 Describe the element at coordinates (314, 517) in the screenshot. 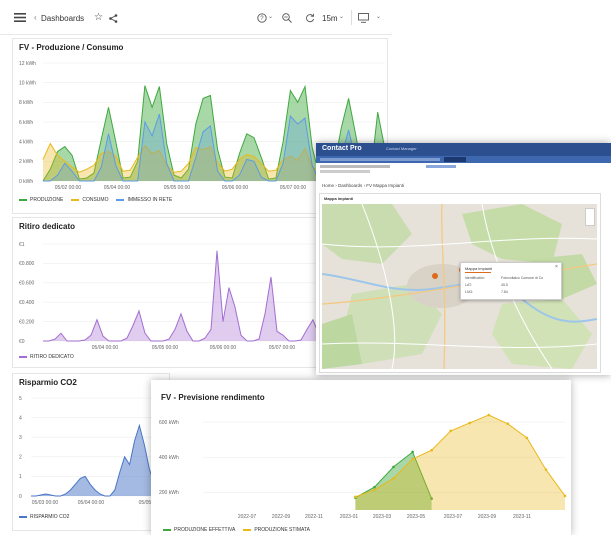

I see `x-tick-label: 2022-11` at that location.